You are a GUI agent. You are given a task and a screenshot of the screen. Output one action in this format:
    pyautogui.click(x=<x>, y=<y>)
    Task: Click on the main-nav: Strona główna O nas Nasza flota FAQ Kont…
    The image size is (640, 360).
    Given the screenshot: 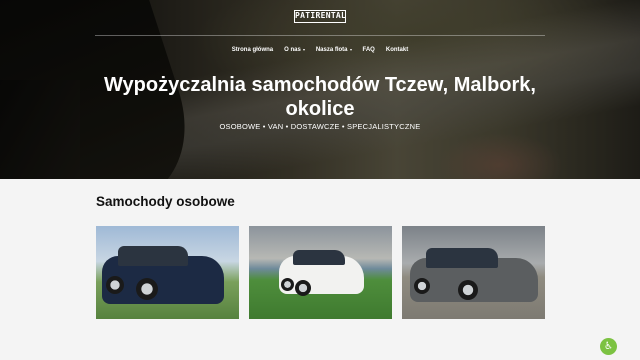 What is the action you would take?
    pyautogui.click(x=320, y=50)
    